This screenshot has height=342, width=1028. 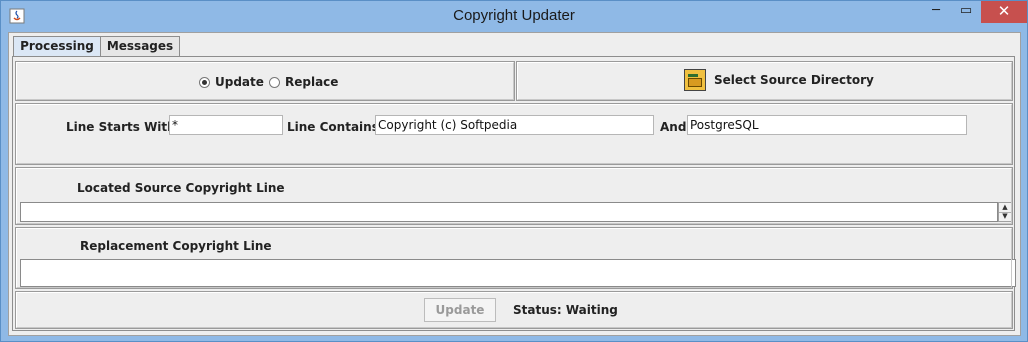 I want to click on folder-open-icon, so click(x=695, y=80).